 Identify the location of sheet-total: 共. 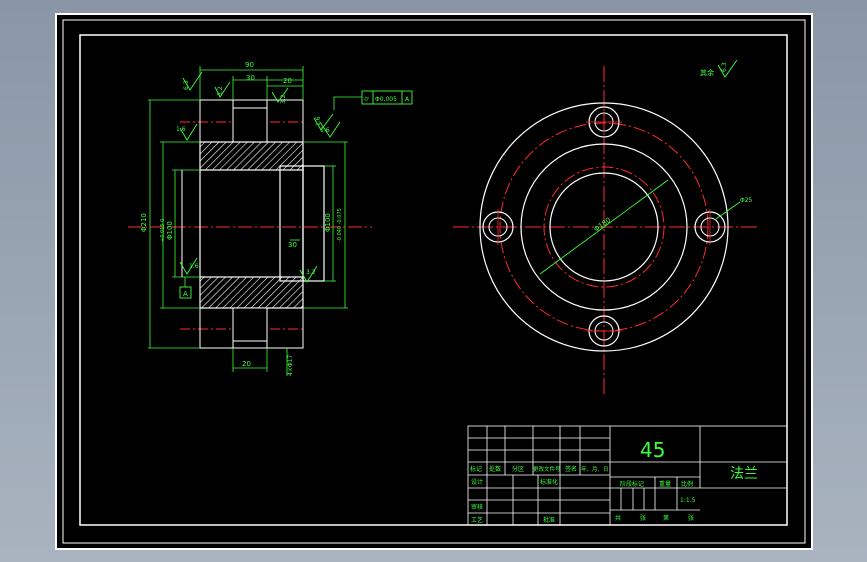
(618, 518).